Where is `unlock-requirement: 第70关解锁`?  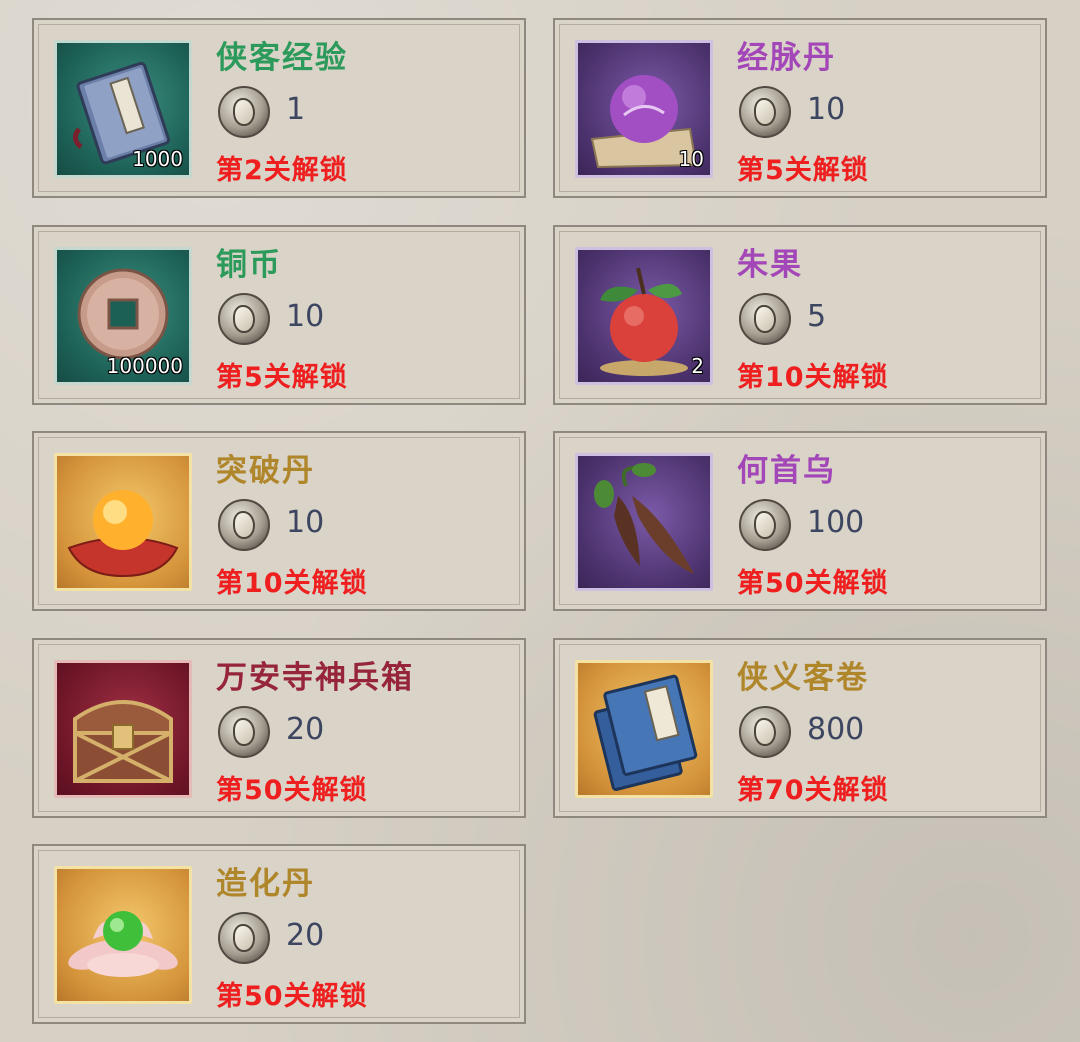
unlock-requirement: 第70关解锁 is located at coordinates (813, 790).